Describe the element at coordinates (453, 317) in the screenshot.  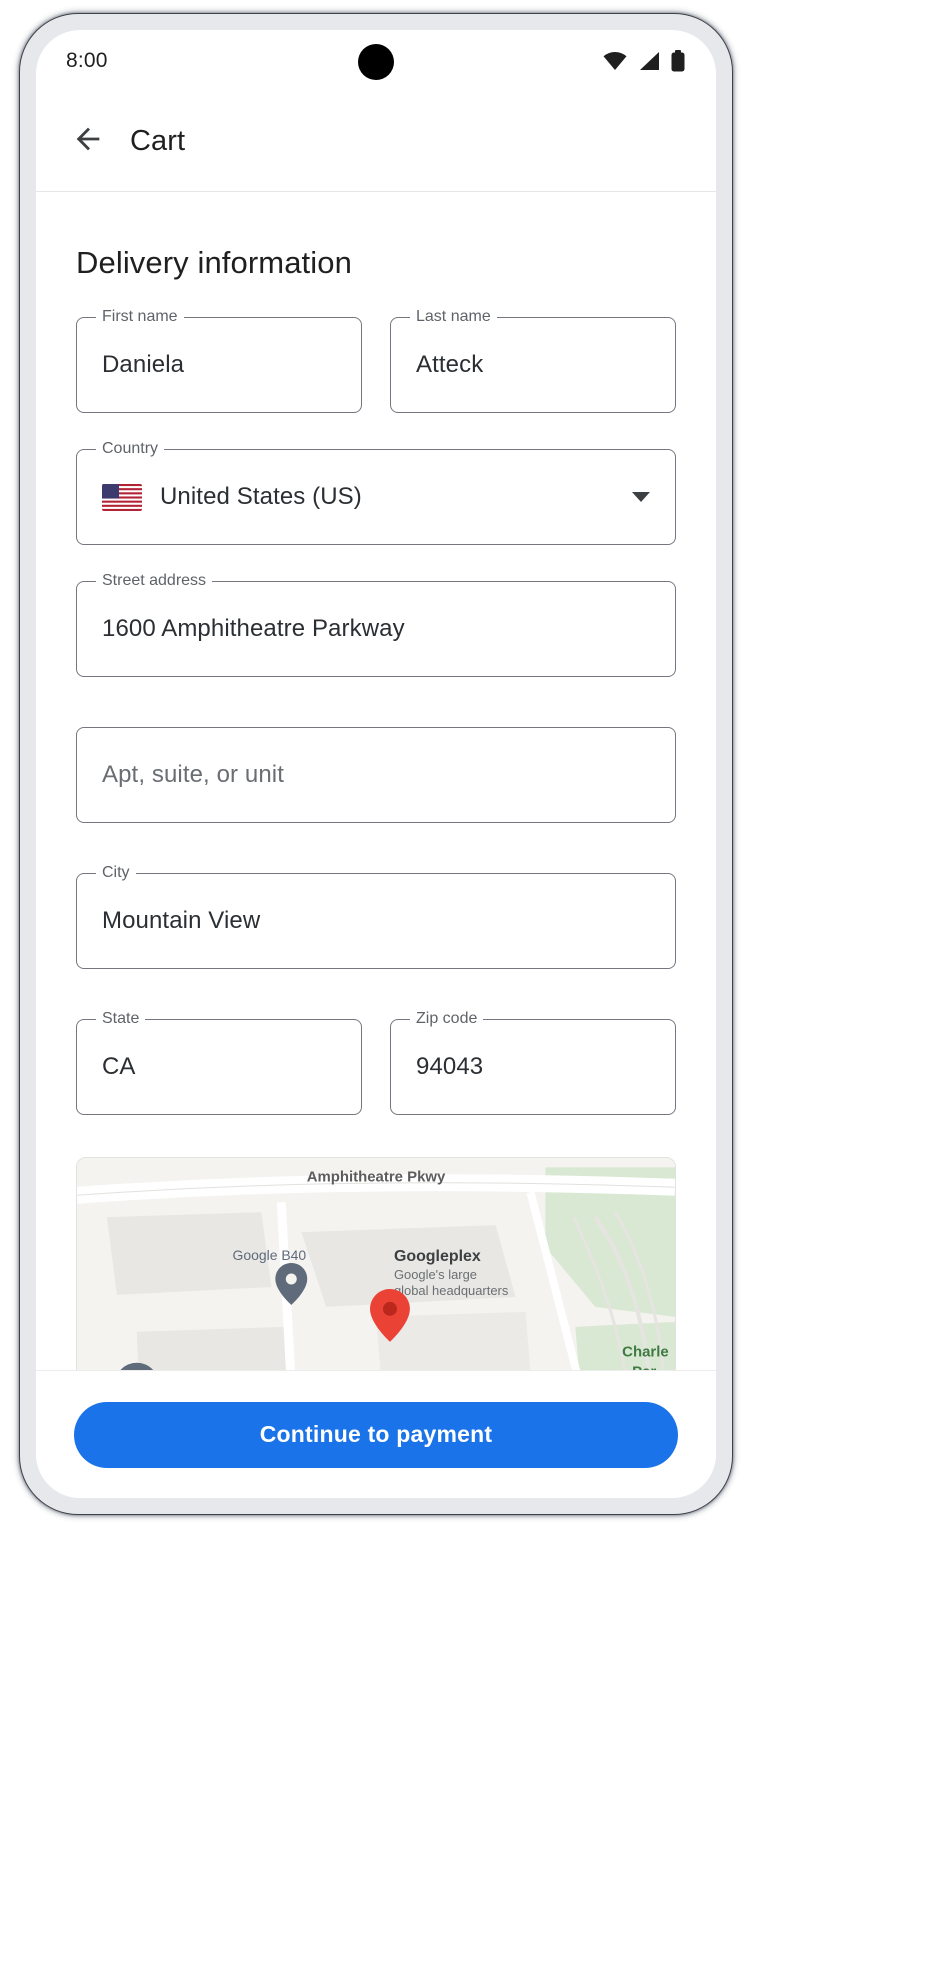
I see `last-name-label: Last name` at that location.